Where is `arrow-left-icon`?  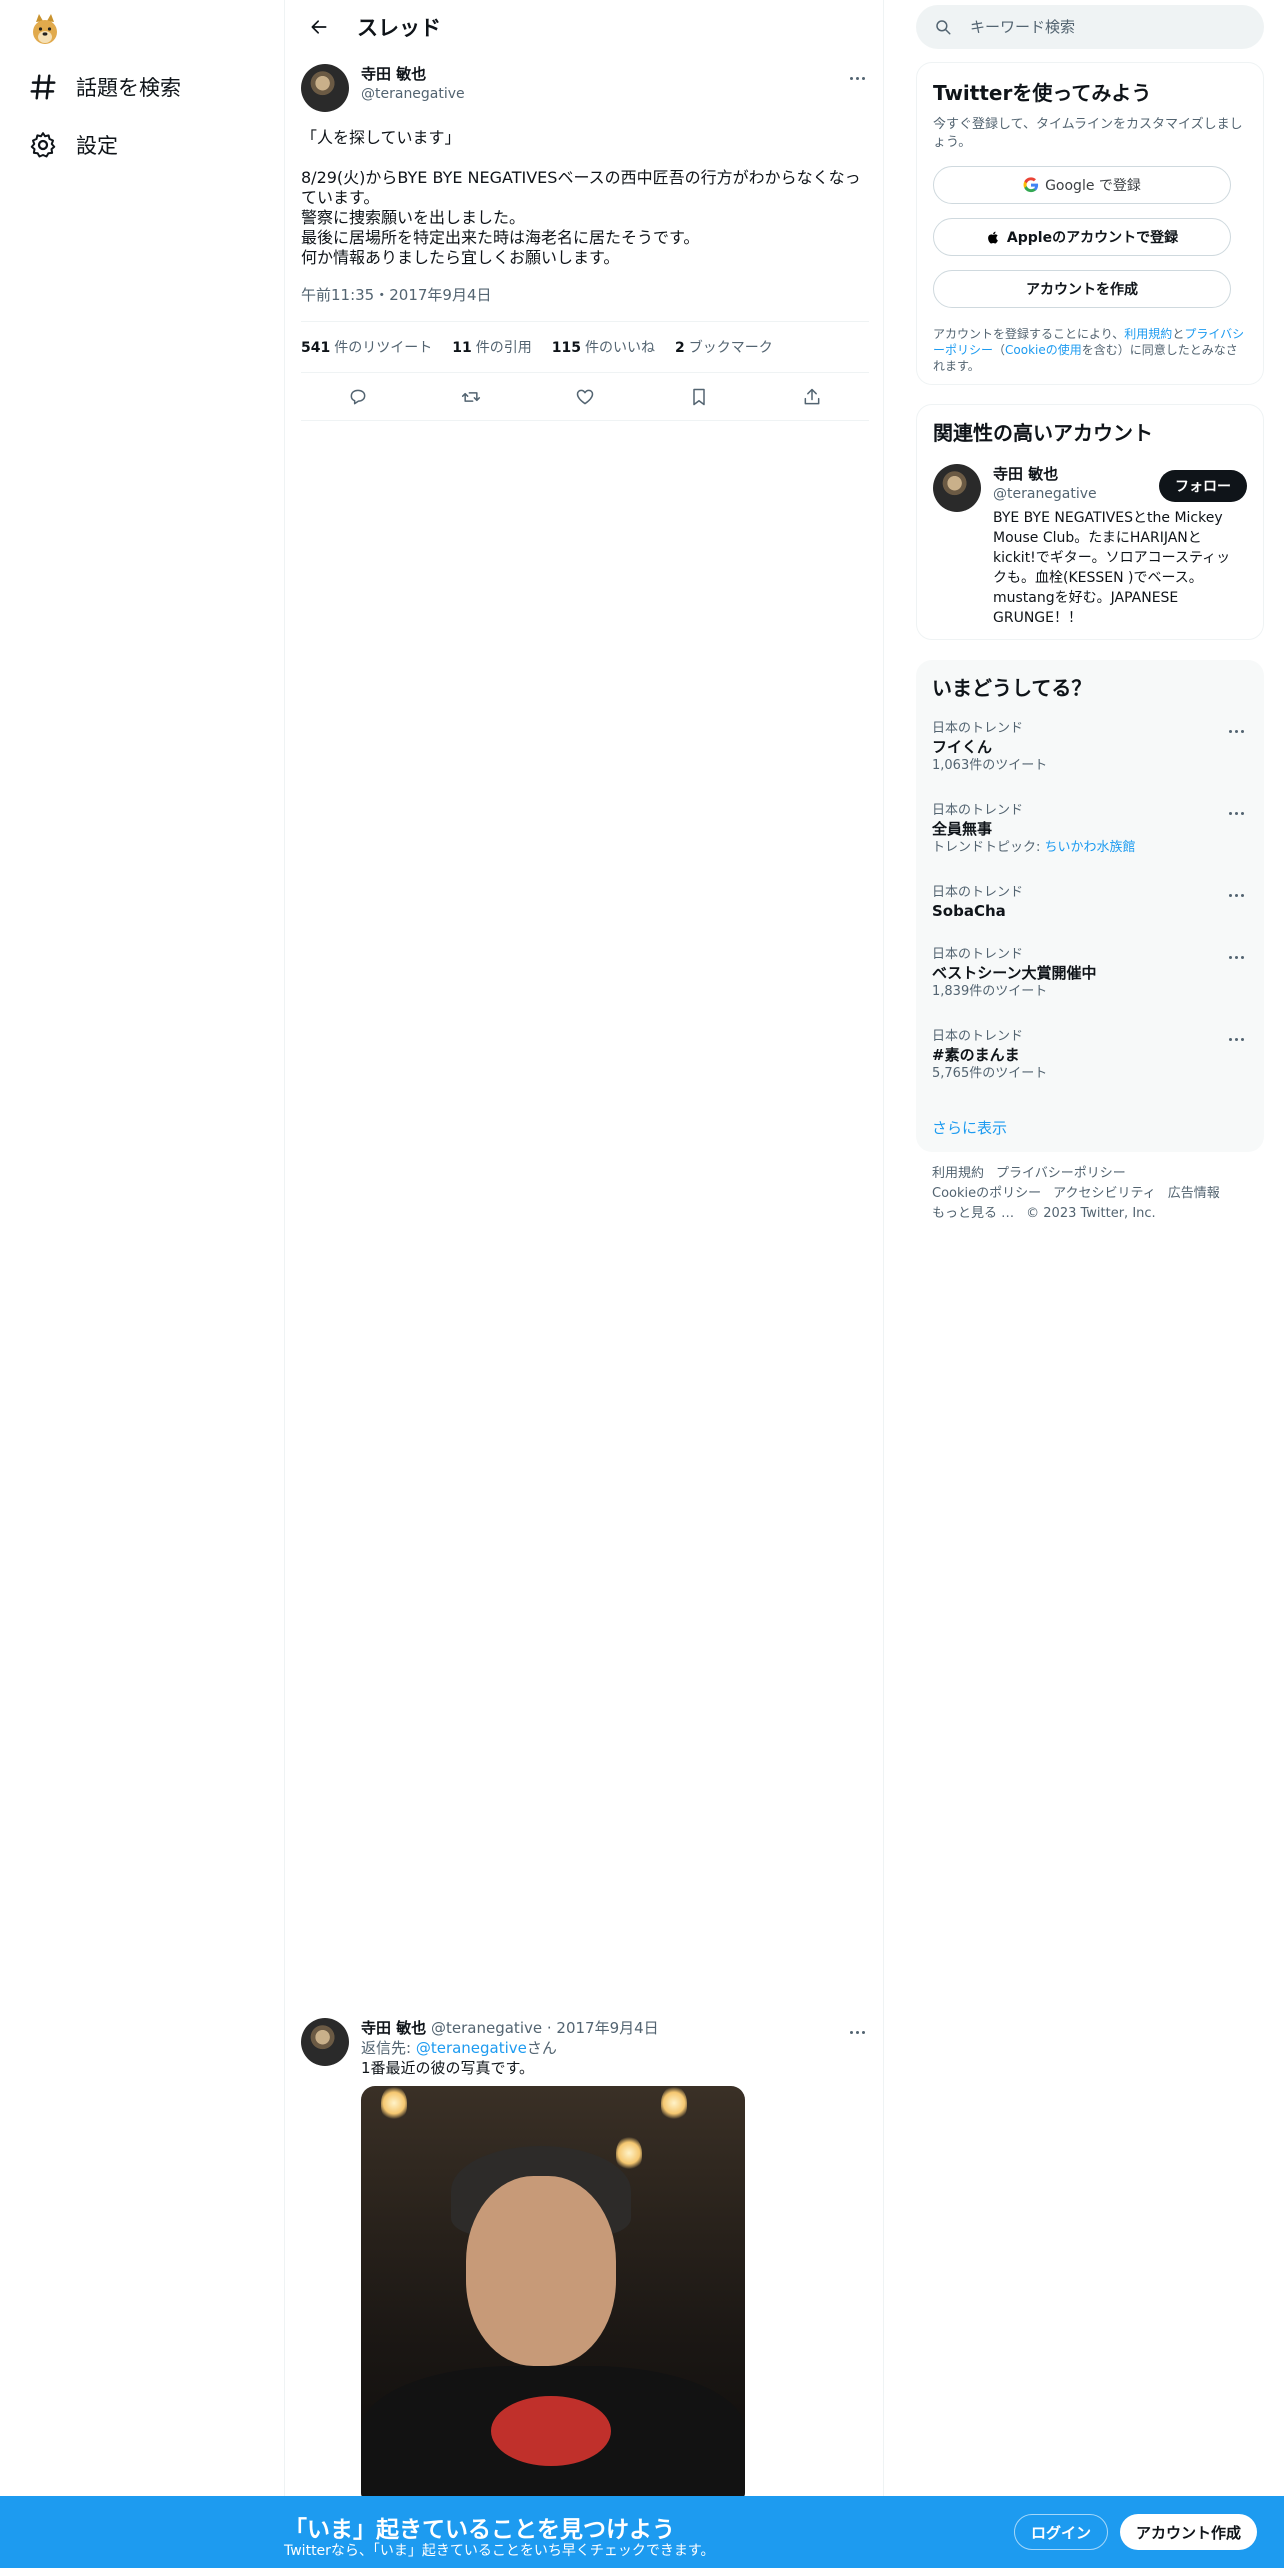
arrow-left-icon is located at coordinates (319, 26).